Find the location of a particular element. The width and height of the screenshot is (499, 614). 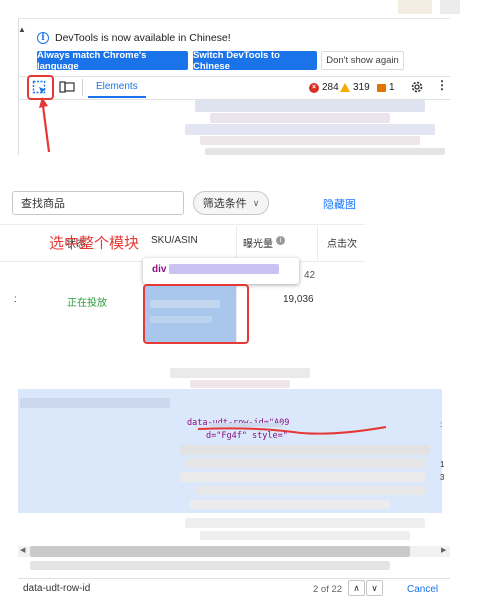

next-match-button: ∨ is located at coordinates (374, 588).